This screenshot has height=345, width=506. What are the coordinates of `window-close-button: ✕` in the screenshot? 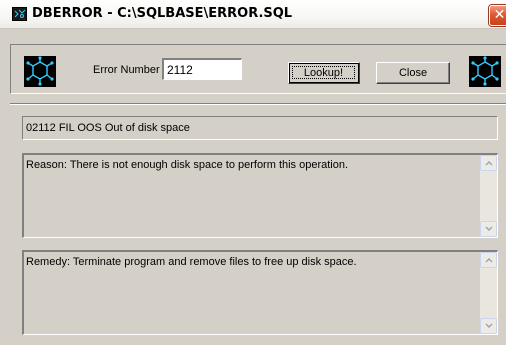 It's located at (497, 15).